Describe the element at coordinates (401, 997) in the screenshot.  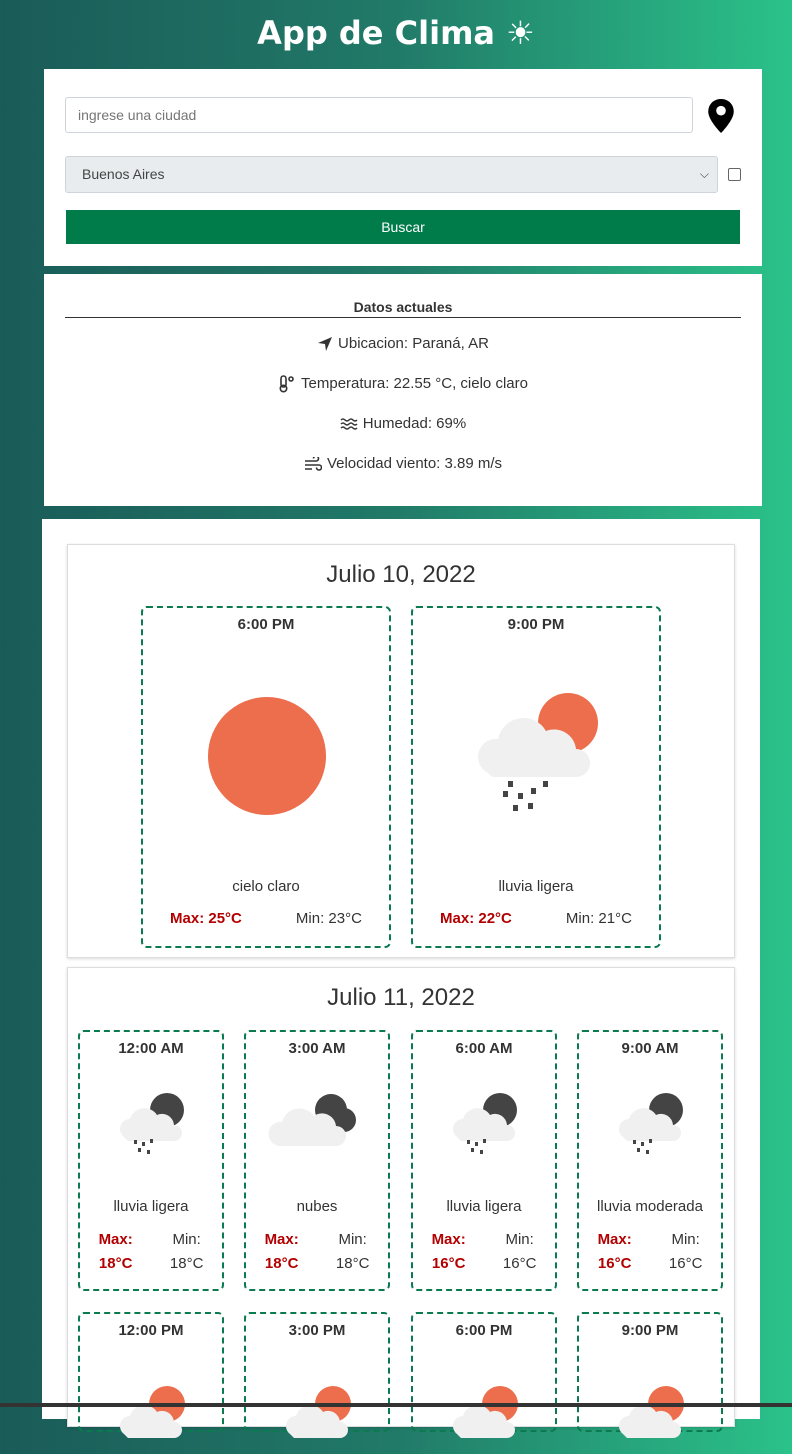
I see `day-date: Julio 11, 2022` at that location.